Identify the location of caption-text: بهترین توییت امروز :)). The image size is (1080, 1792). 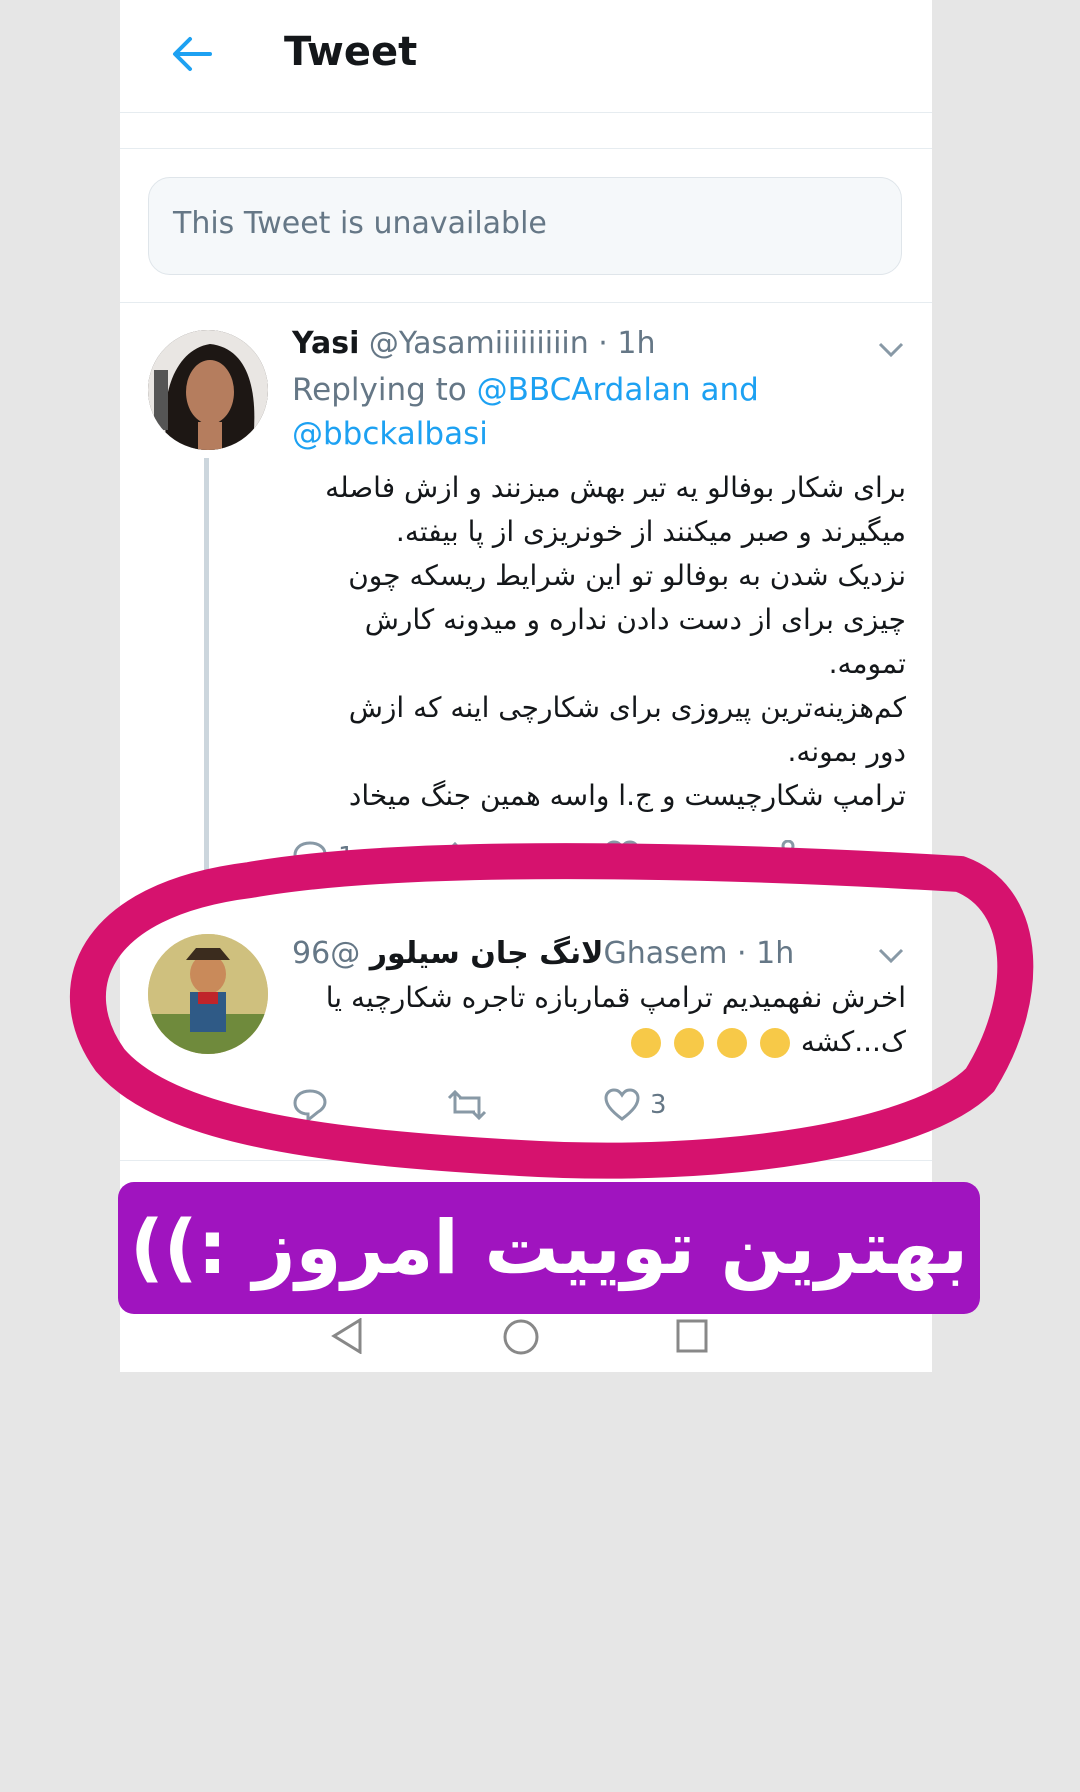
(549, 1248).